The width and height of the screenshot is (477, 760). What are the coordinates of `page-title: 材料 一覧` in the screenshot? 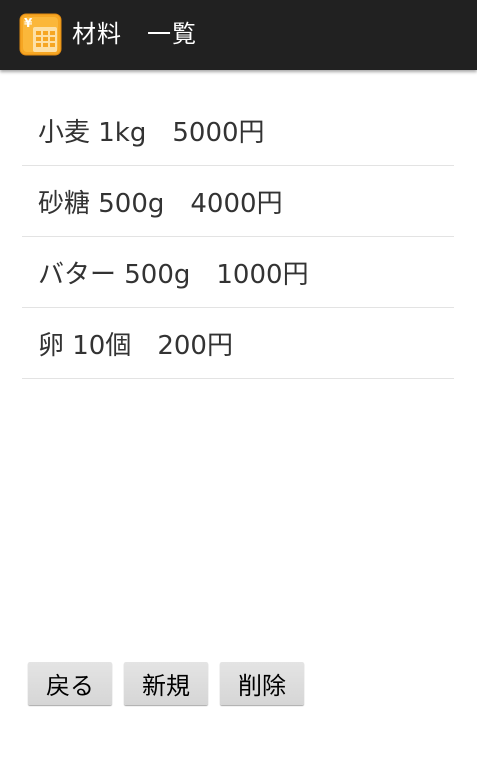 It's located at (134, 34).